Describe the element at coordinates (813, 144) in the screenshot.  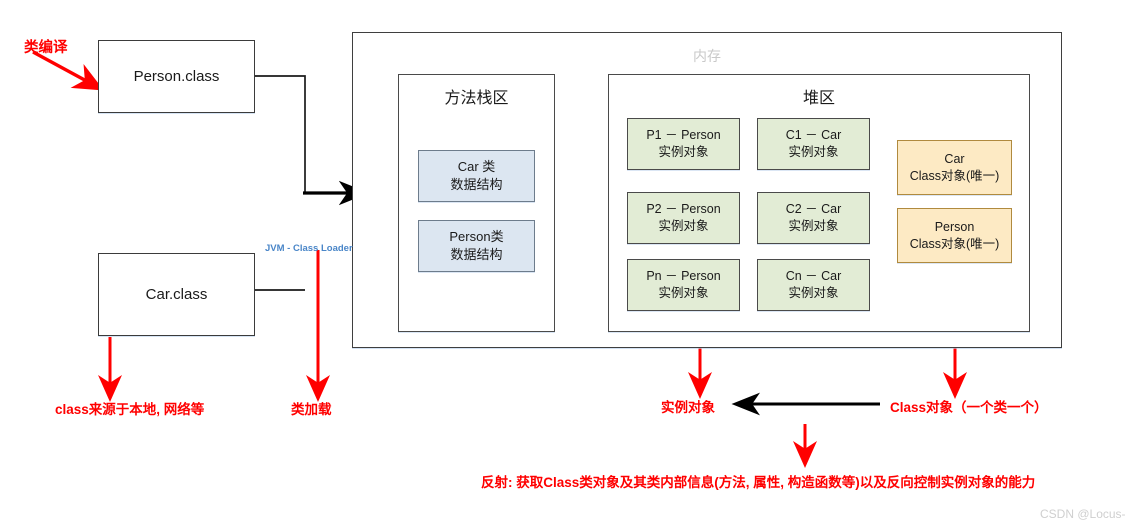
I see `heap-instance-c1: C1 － Car 实例对象` at that location.